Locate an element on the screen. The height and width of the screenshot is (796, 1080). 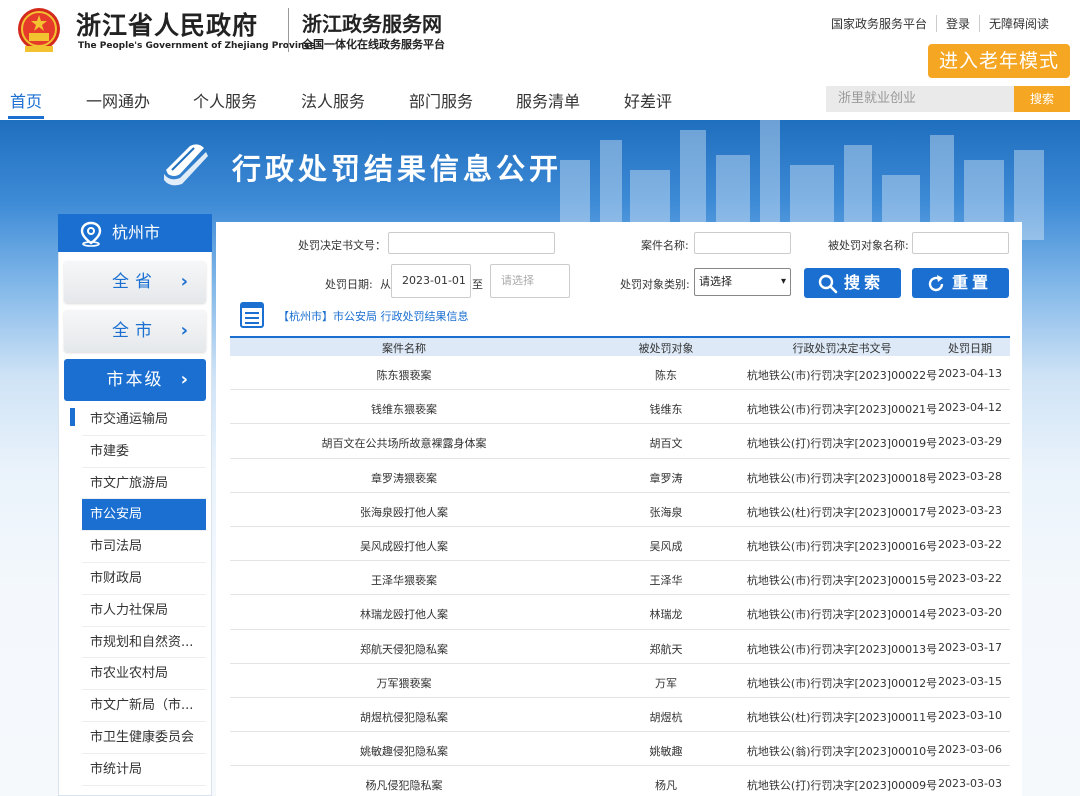
cell-target: 杨凡 is located at coordinates (666, 786).